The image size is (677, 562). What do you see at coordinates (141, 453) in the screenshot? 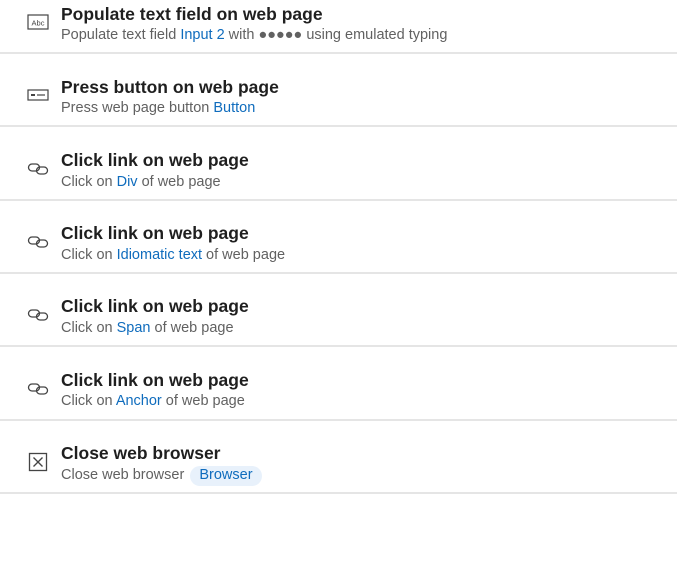
I see `action-title: Close web browser` at bounding box center [141, 453].